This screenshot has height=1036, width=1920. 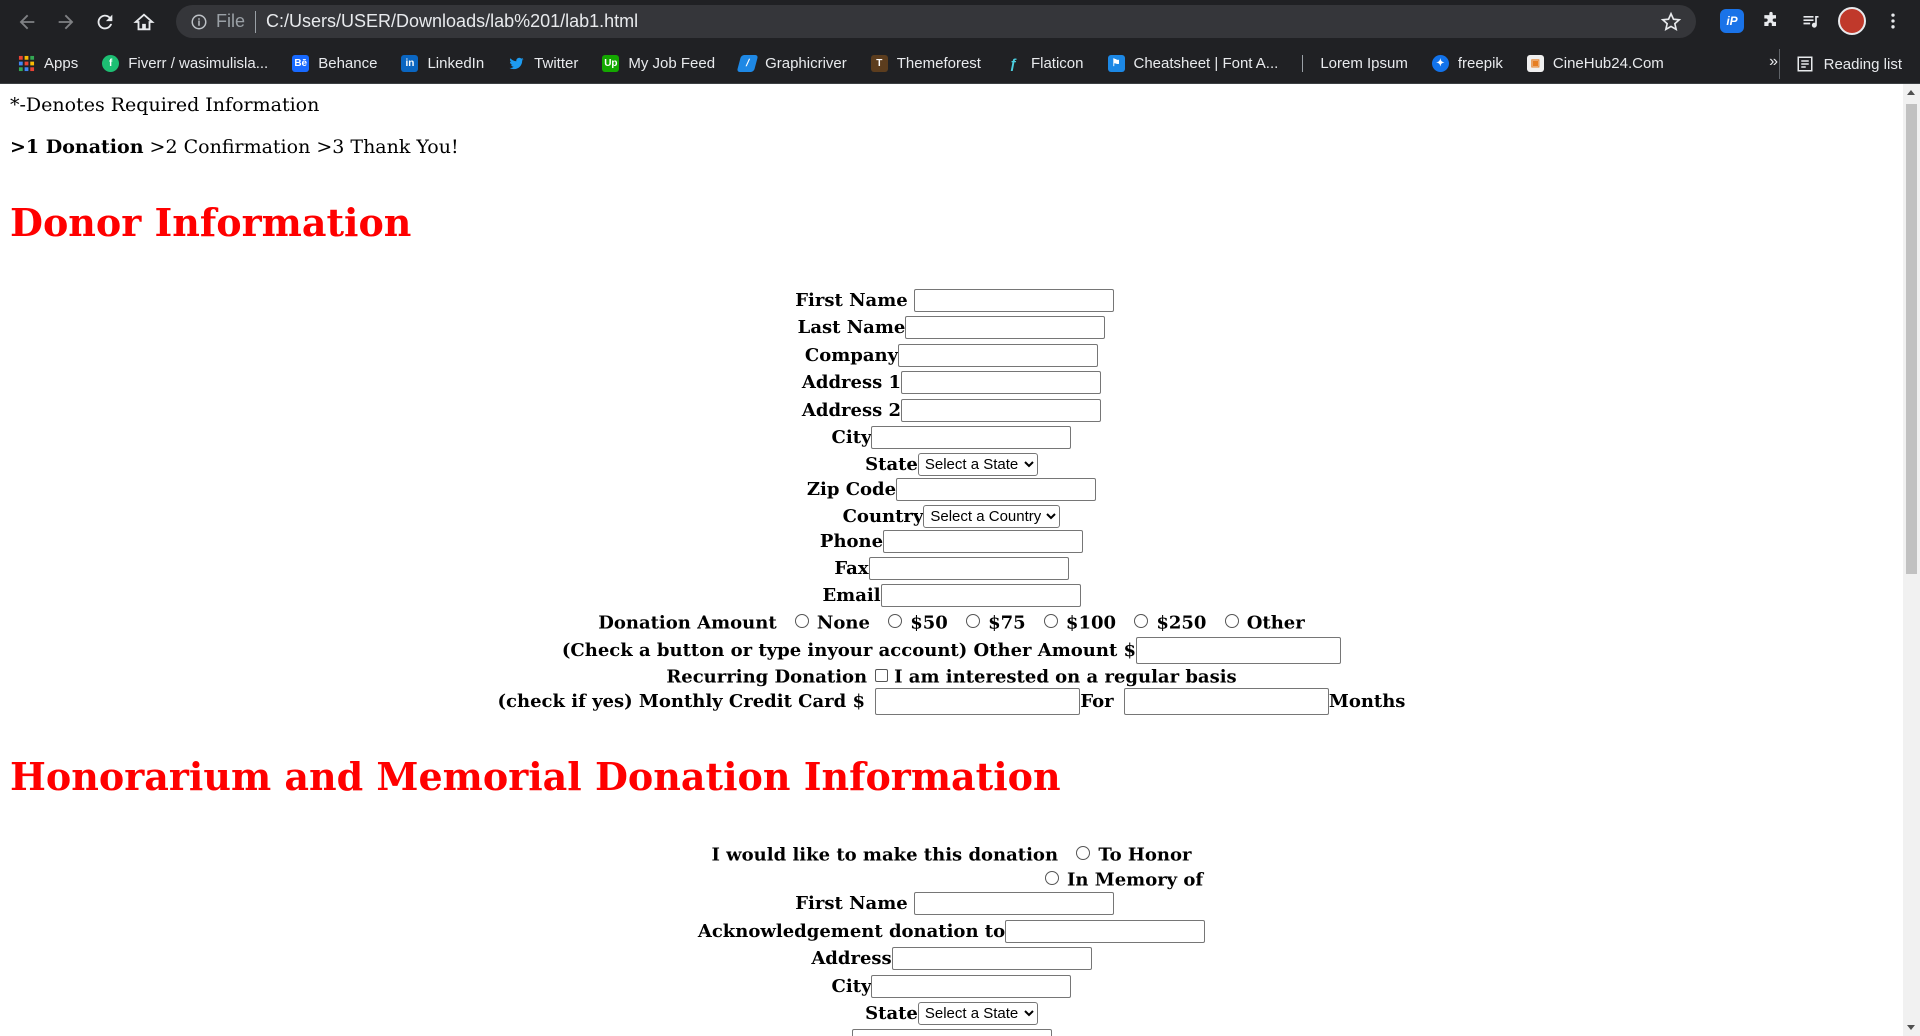 I want to click on address1-input, so click(x=1001, y=382).